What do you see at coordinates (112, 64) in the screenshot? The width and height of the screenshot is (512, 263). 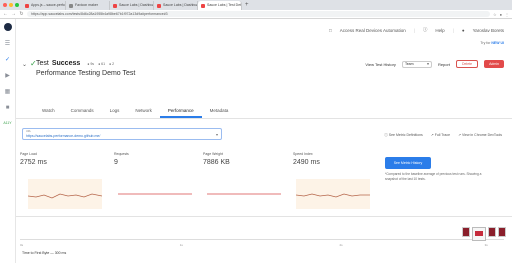 I see `devices-badge: ● 2` at bounding box center [112, 64].